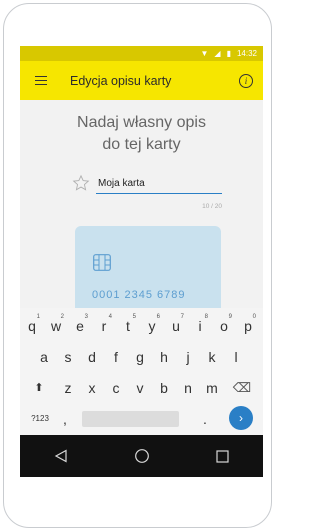  I want to click on key-label: n, so click(188, 387).